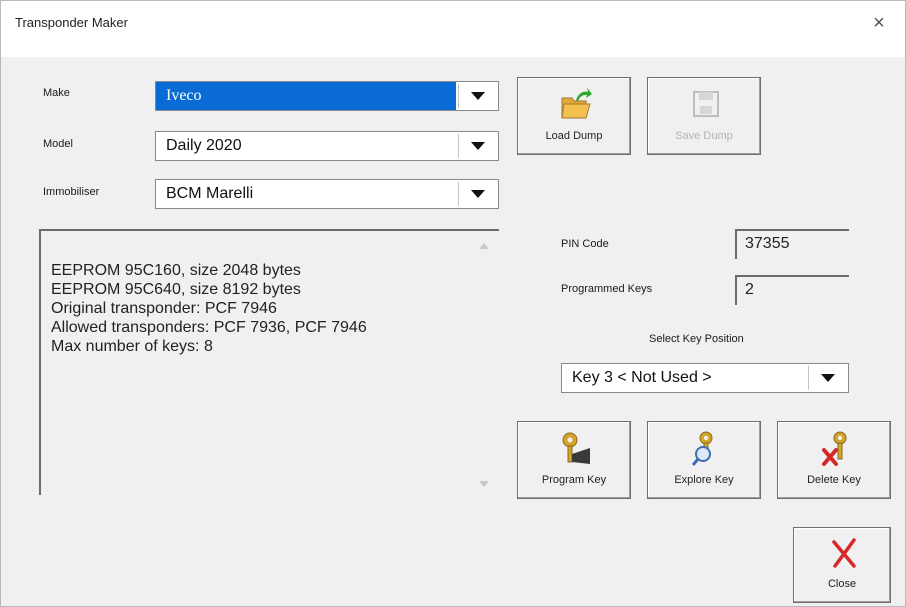  I want to click on info-line: Max number of keys: 8, so click(132, 346).